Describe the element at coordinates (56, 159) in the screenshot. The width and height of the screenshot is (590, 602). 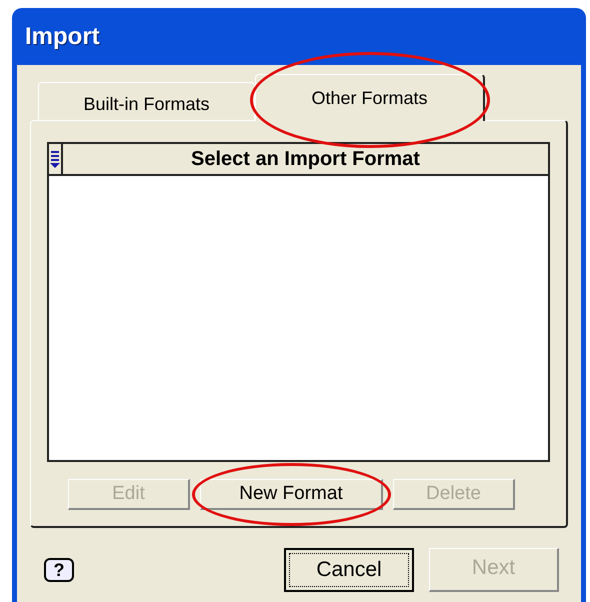
I see `column-menu-icon` at that location.